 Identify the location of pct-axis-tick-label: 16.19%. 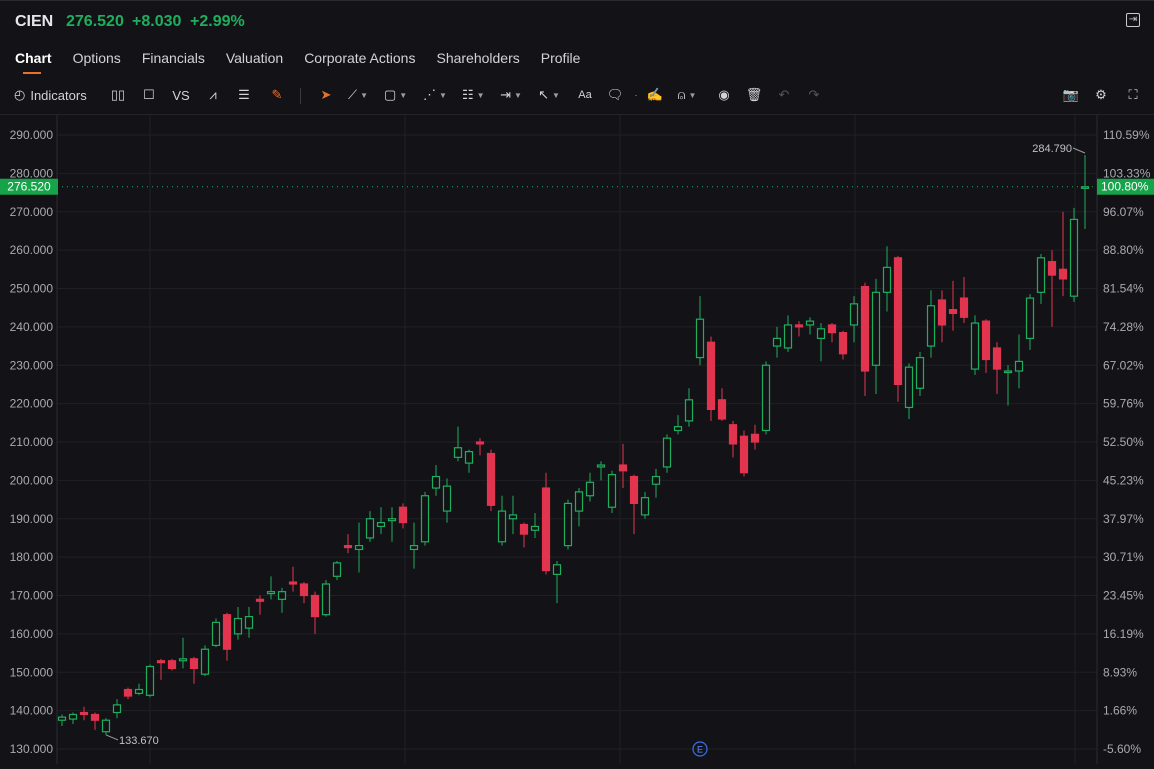
(1123, 634).